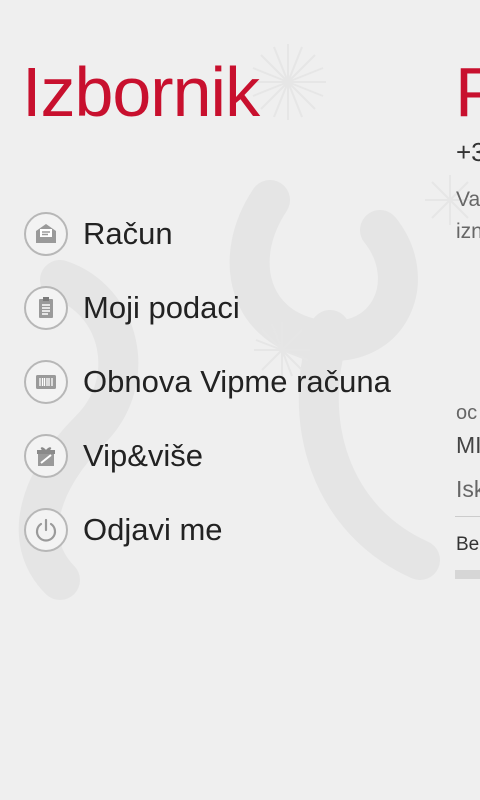 The width and height of the screenshot is (480, 800). I want to click on menu-item-label: Račun, so click(128, 233).